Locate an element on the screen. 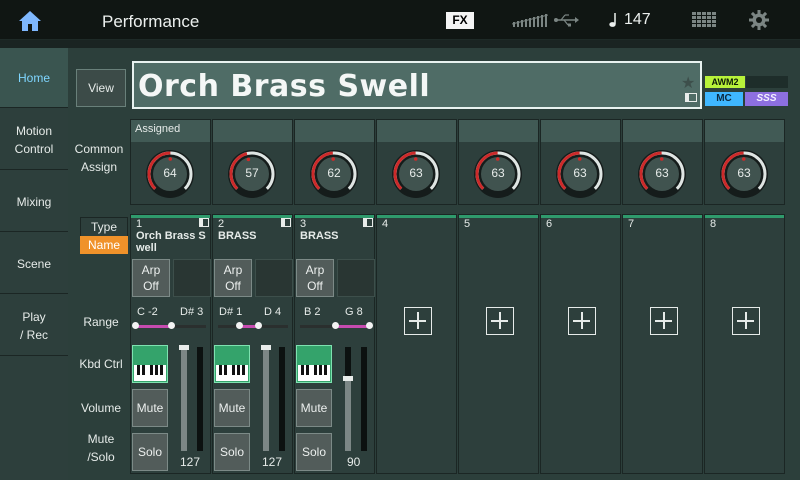 Image resolution: width=800 pixels, height=480 pixels. assign-knob-value-3: 62 is located at coordinates (334, 173).